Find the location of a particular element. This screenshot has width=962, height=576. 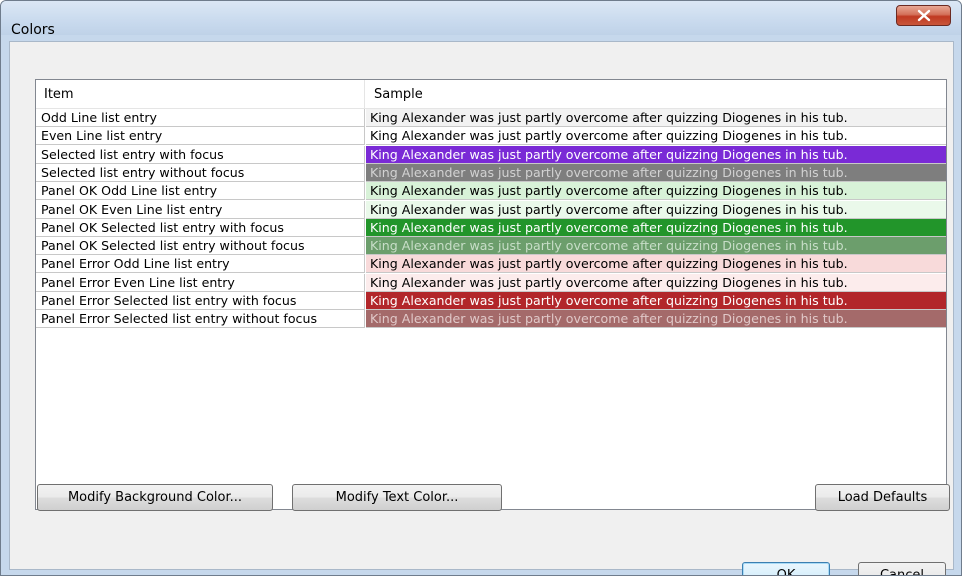

ok-button: OK is located at coordinates (786, 568).